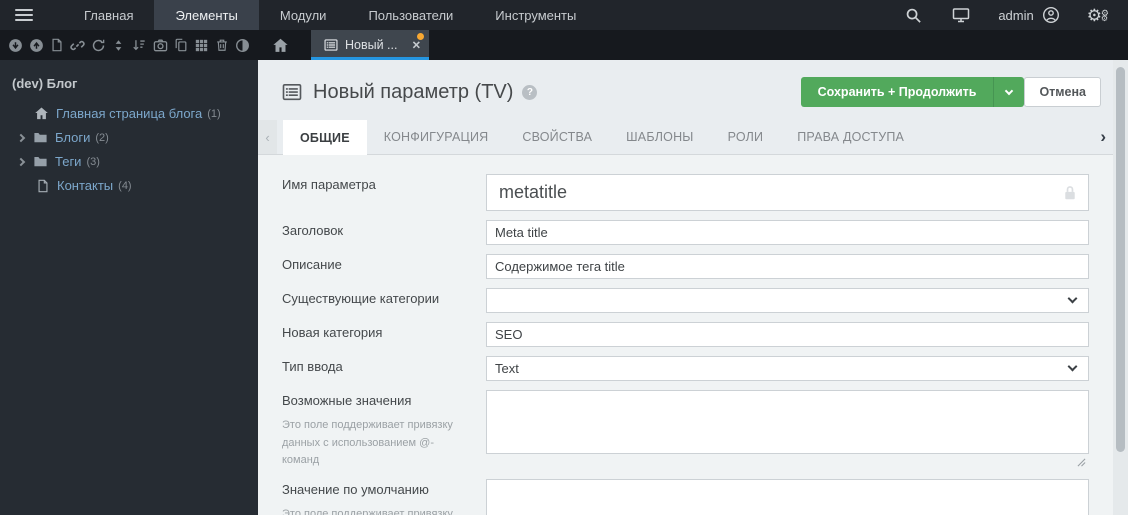 The height and width of the screenshot is (515, 1128). I want to click on navbar-right: admin ⚙ ⚙ ⚙, so click(1009, 15).